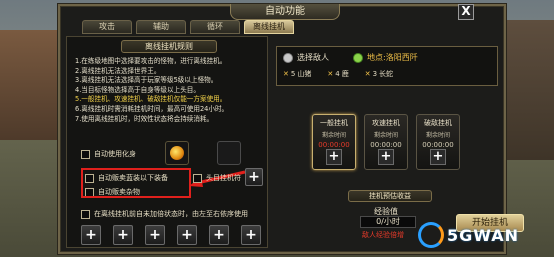 The width and height of the screenshot is (554, 257). Describe the element at coordinates (392, 57) in the screenshot. I see `location-label: 地点:洛阳西阡` at that location.